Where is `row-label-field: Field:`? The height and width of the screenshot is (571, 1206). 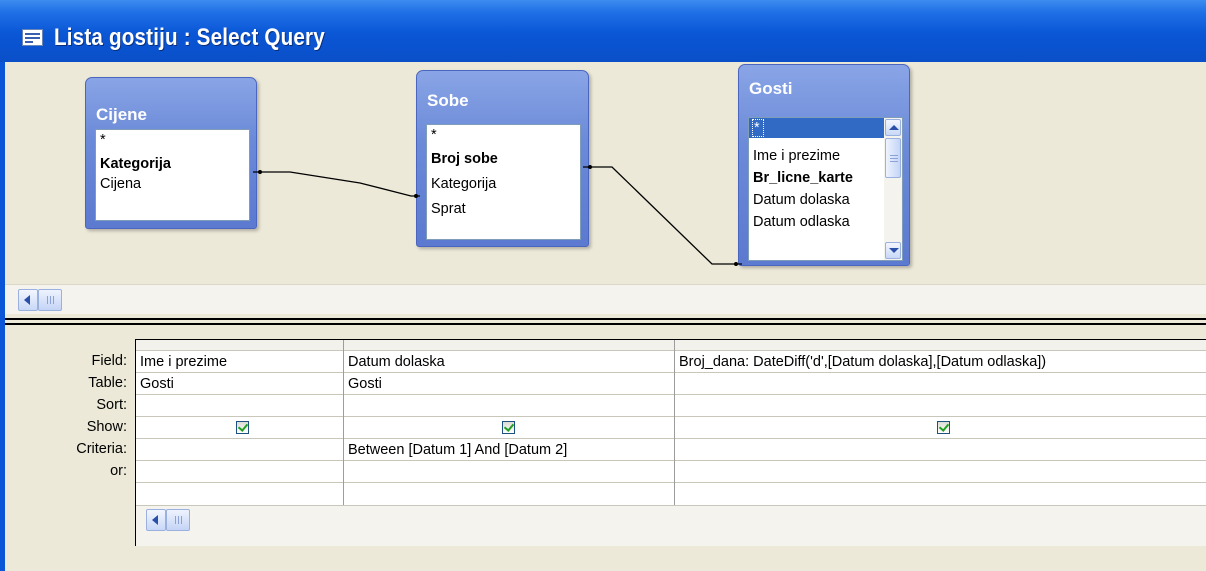
row-label-field: Field: is located at coordinates (109, 361).